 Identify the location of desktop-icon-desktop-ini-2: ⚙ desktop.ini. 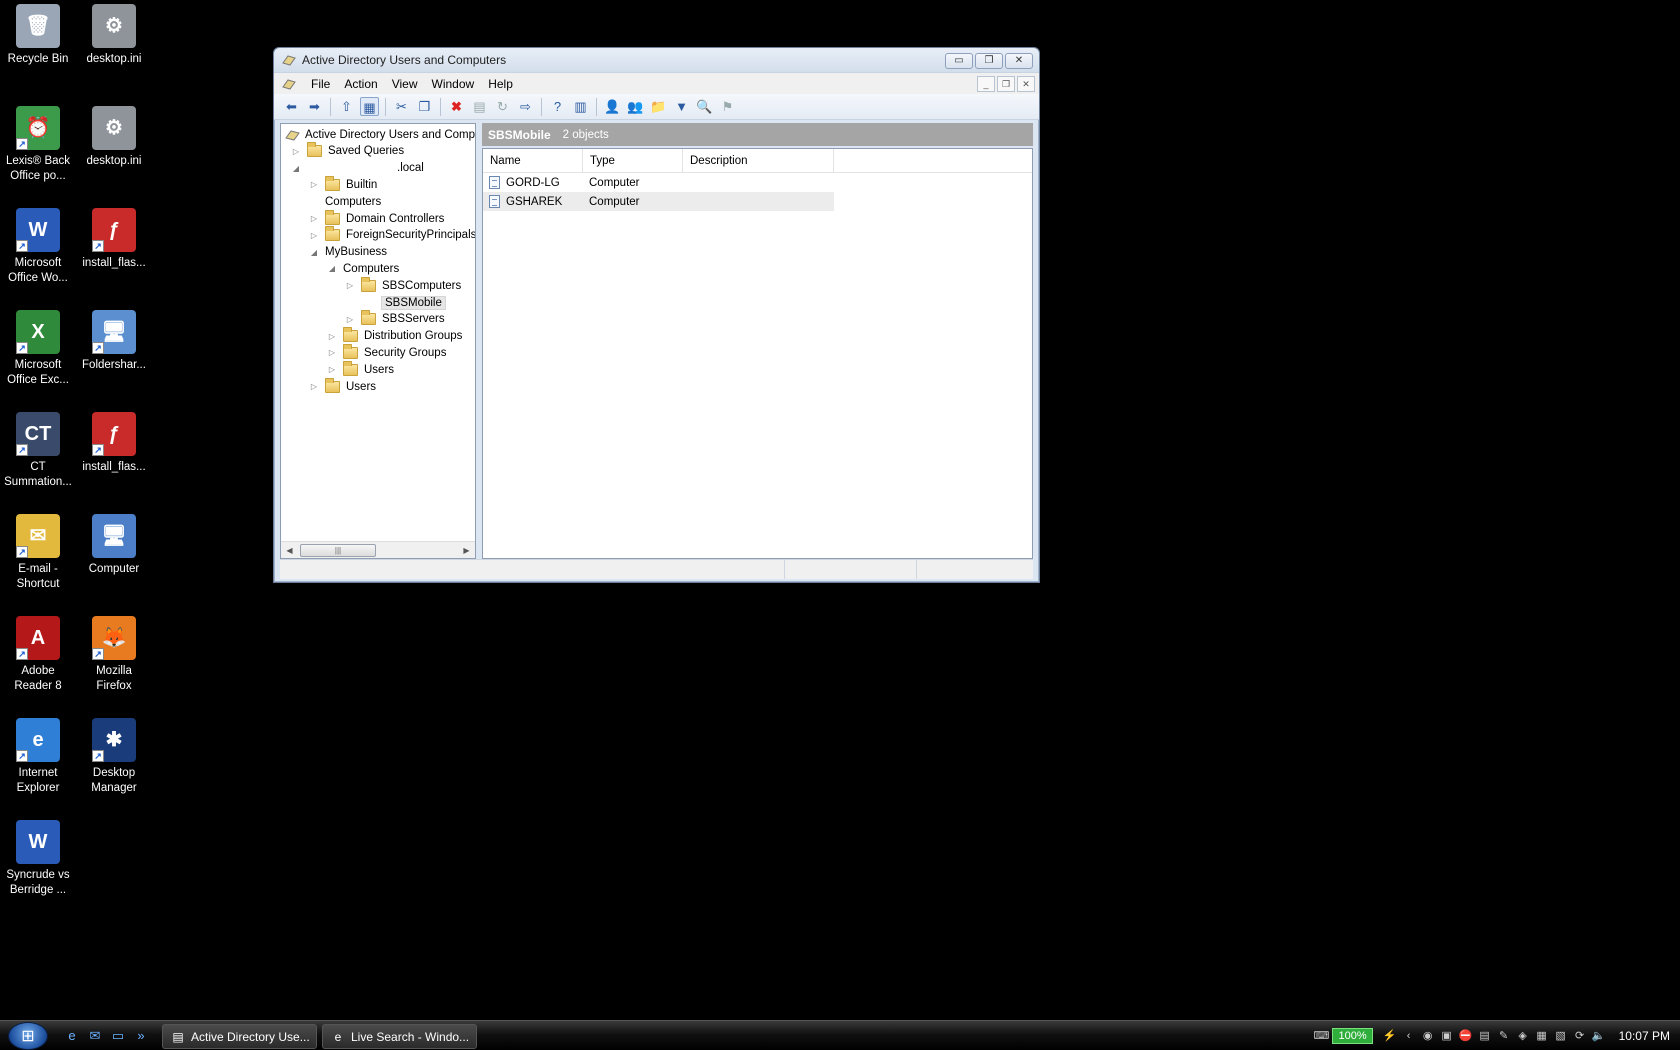
(114, 136).